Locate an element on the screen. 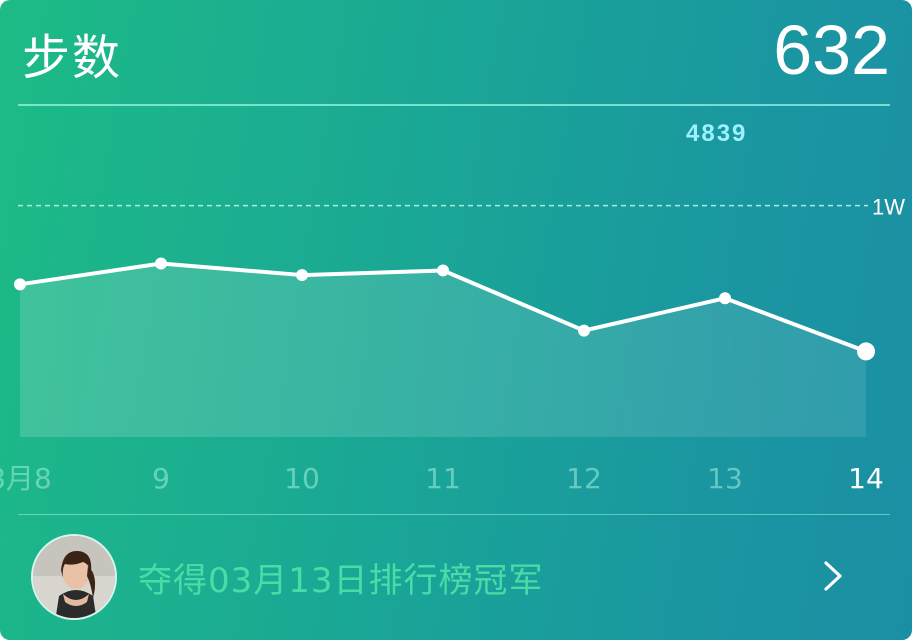  reference-label: 1W is located at coordinates (888, 207).